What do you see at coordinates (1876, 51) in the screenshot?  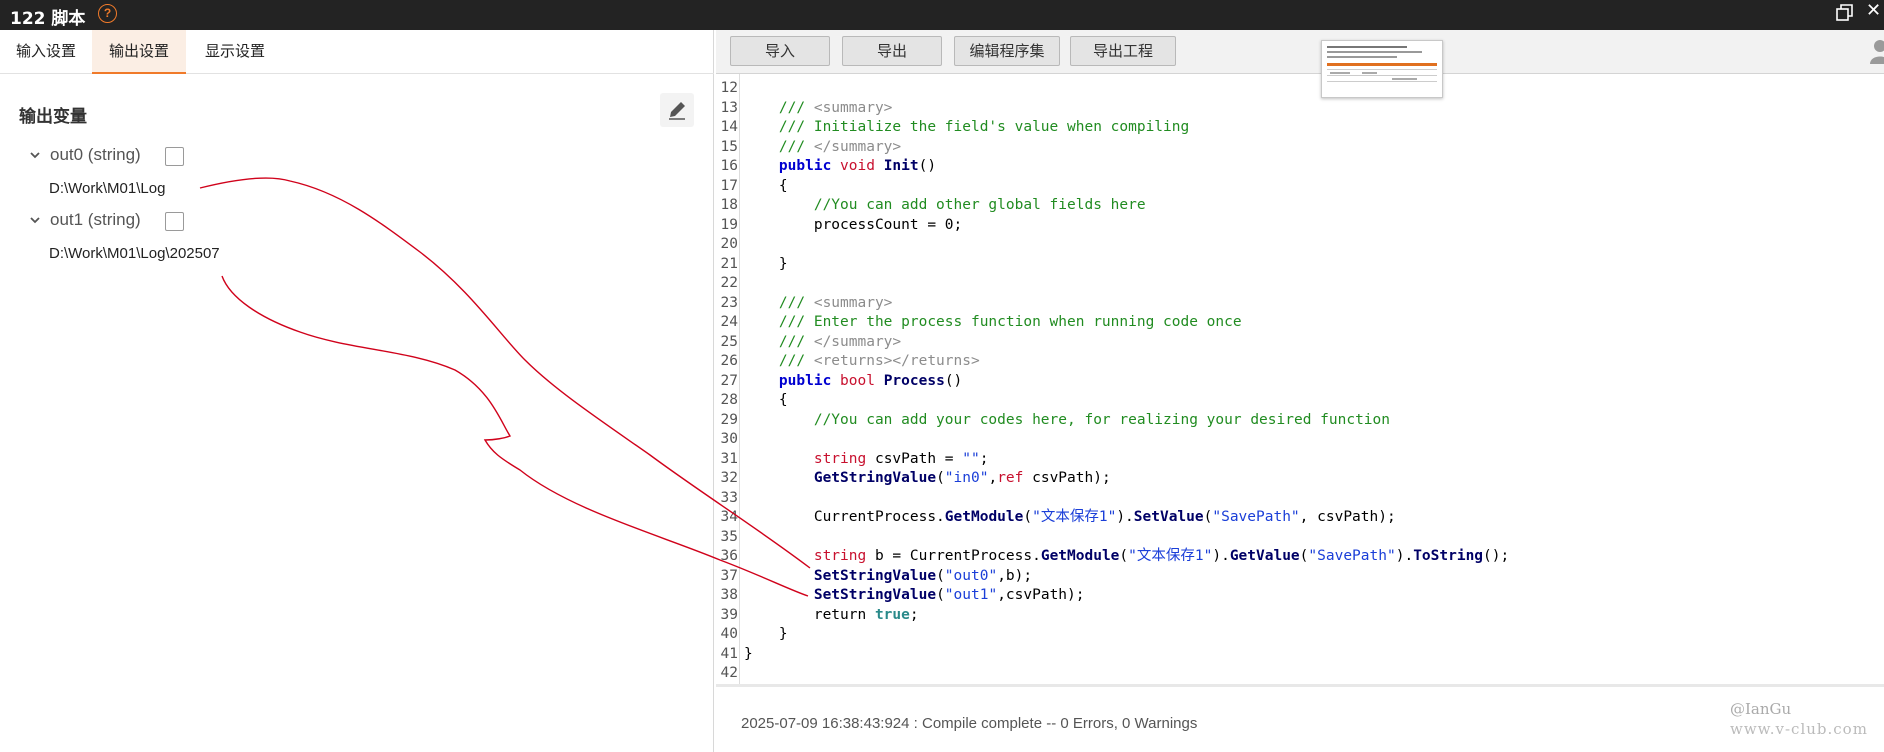 I see `user-icon` at bounding box center [1876, 51].